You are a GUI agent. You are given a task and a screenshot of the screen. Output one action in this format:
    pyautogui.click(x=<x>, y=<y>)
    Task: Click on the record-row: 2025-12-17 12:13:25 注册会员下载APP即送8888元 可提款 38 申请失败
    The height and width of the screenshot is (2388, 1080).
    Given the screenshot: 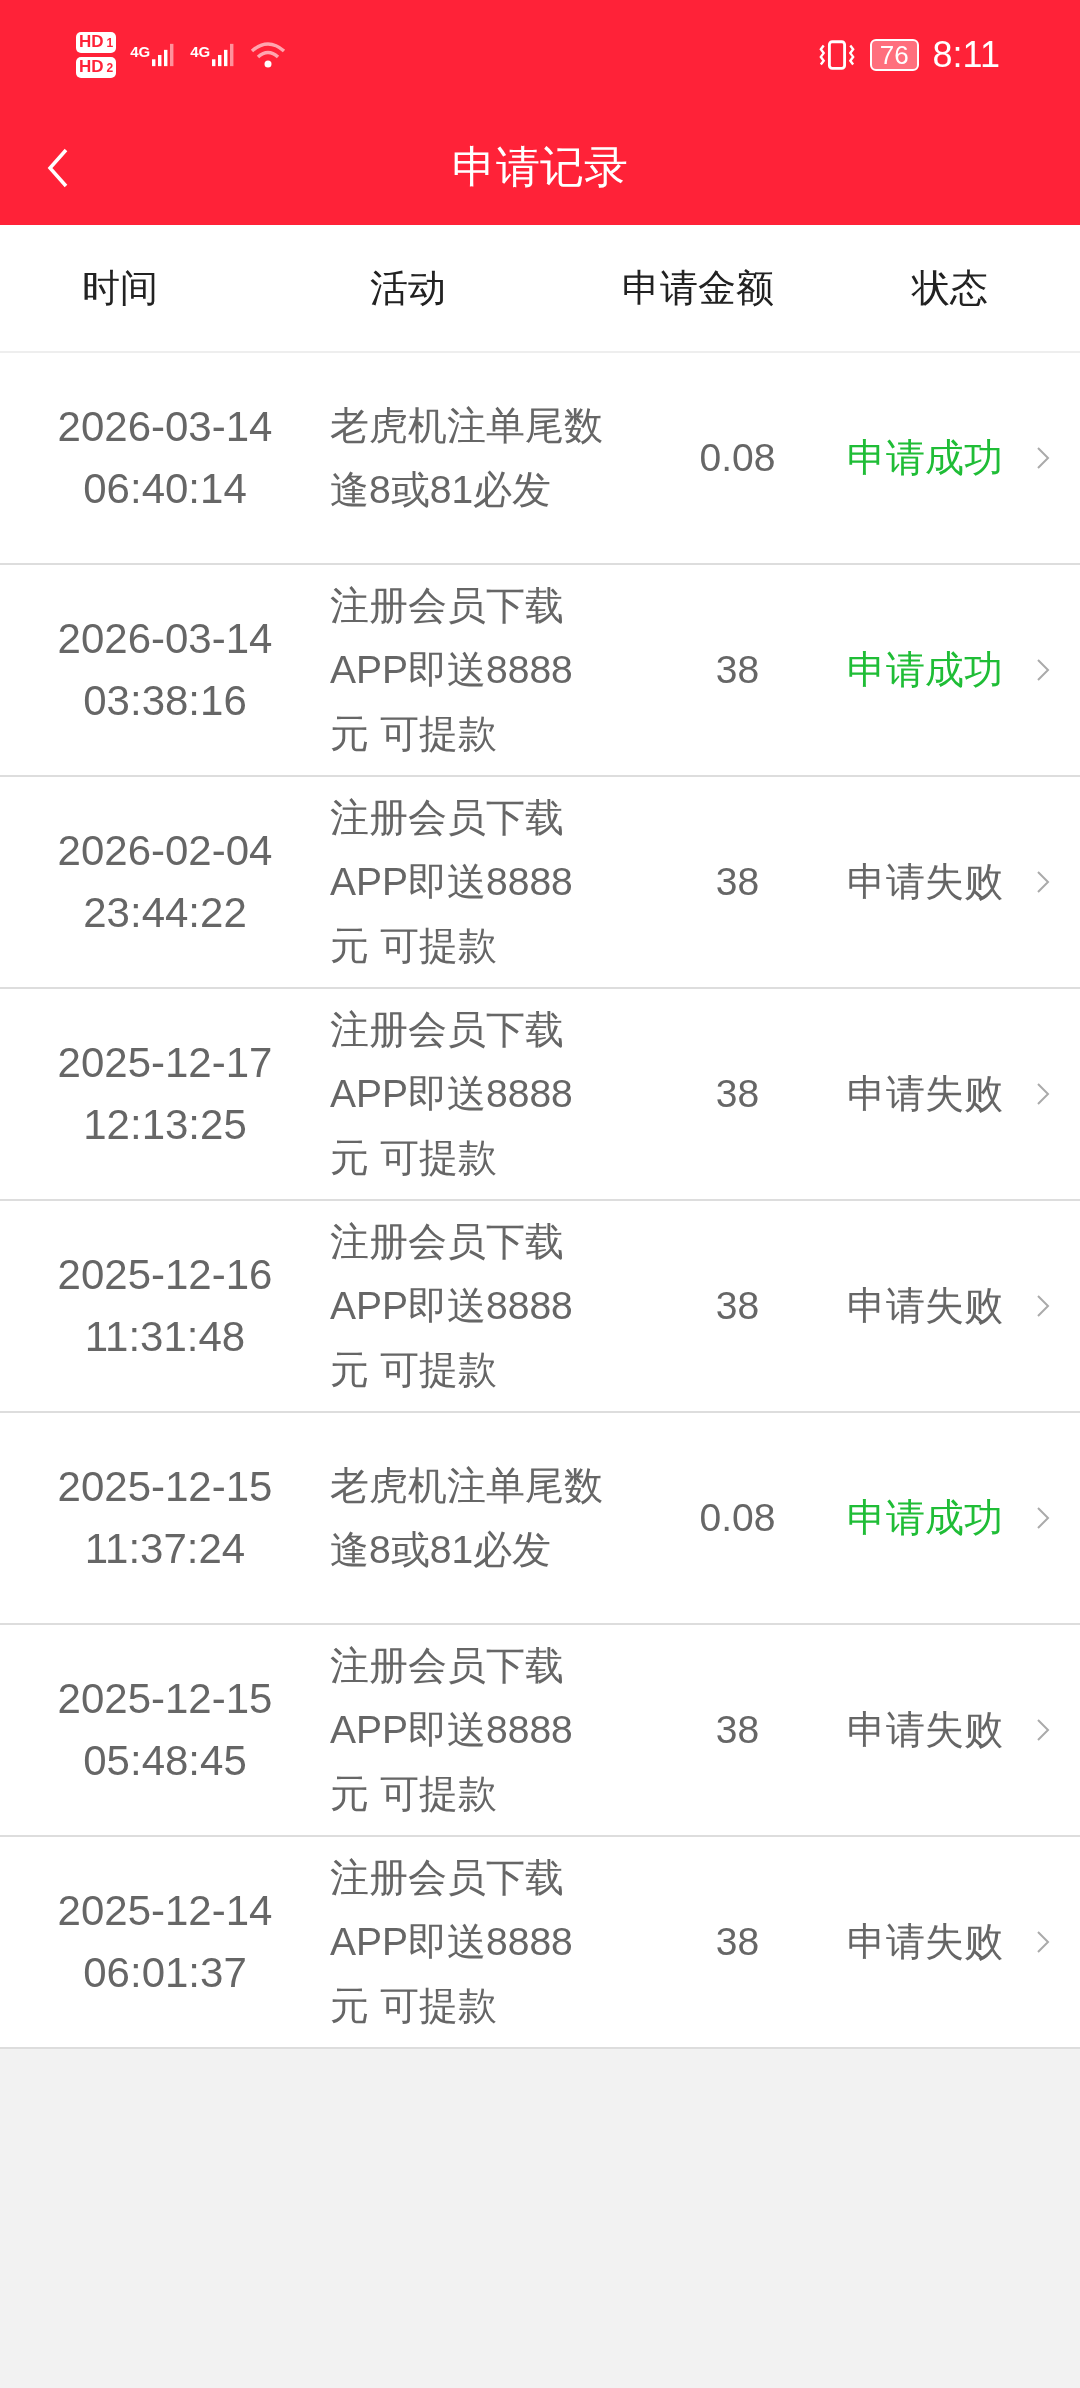 What is the action you would take?
    pyautogui.click(x=540, y=1095)
    